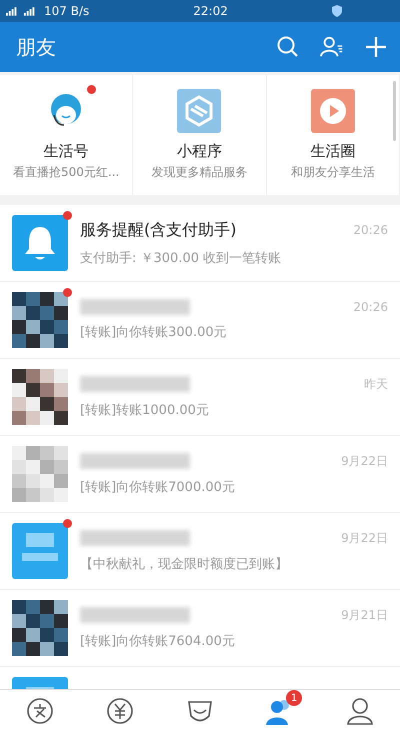 The image size is (400, 730). I want to click on conversation-row: 昨天 [转账]转账1000.00元, so click(200, 397).